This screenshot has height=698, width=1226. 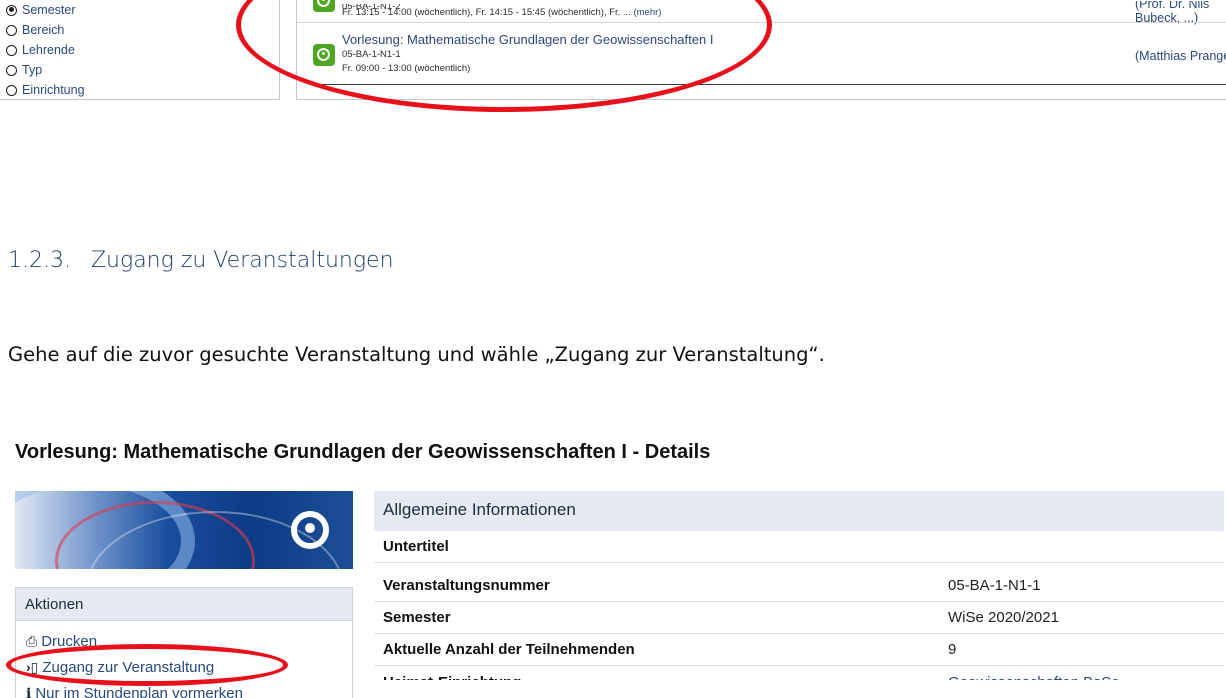 I want to click on info-label: Veranstaltungsnummer, so click(x=466, y=585).